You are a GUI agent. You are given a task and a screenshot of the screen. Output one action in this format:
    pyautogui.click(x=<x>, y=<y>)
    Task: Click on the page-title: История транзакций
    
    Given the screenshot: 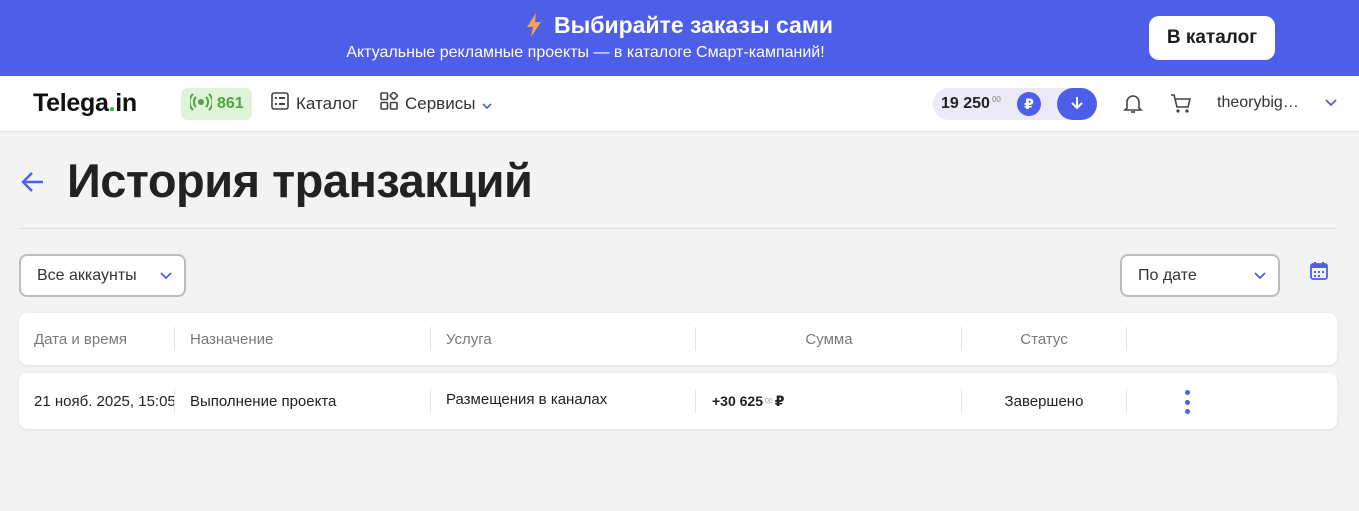 What is the action you would take?
    pyautogui.click(x=300, y=180)
    